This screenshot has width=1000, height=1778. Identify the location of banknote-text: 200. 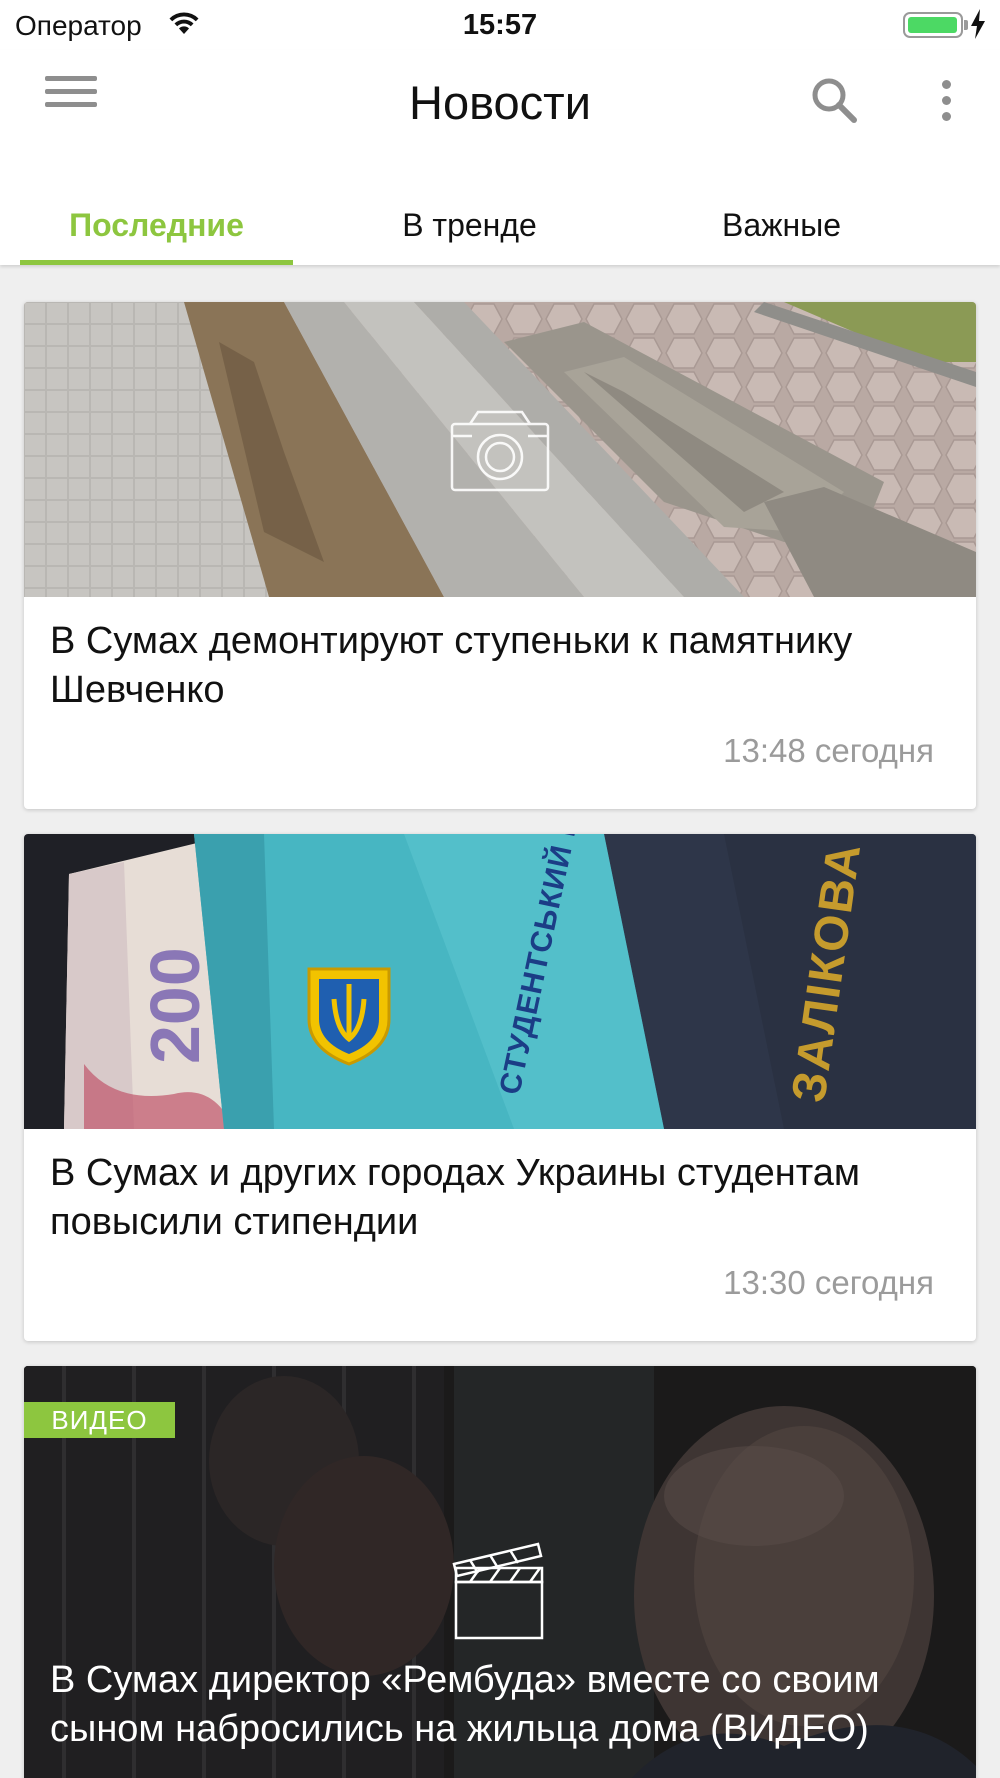
(175, 1005).